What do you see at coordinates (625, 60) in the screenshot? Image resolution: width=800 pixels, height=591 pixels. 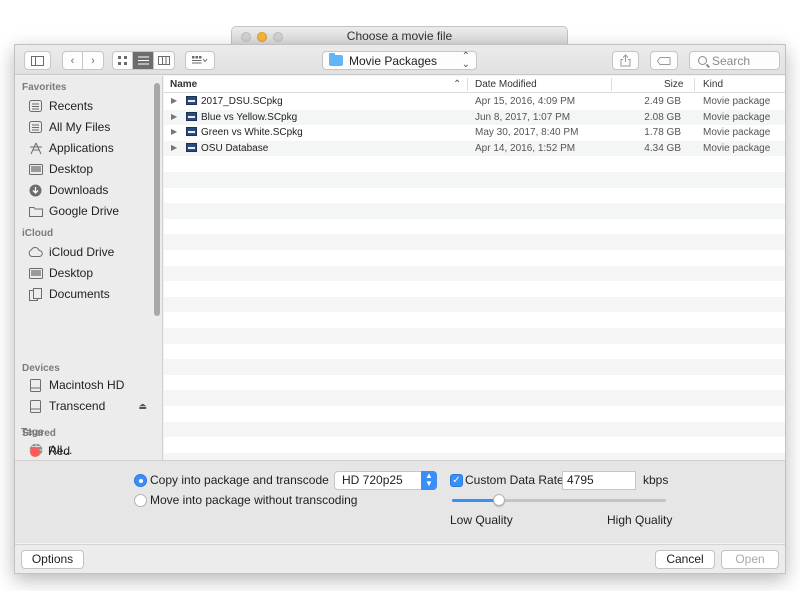 I see `share-button` at bounding box center [625, 60].